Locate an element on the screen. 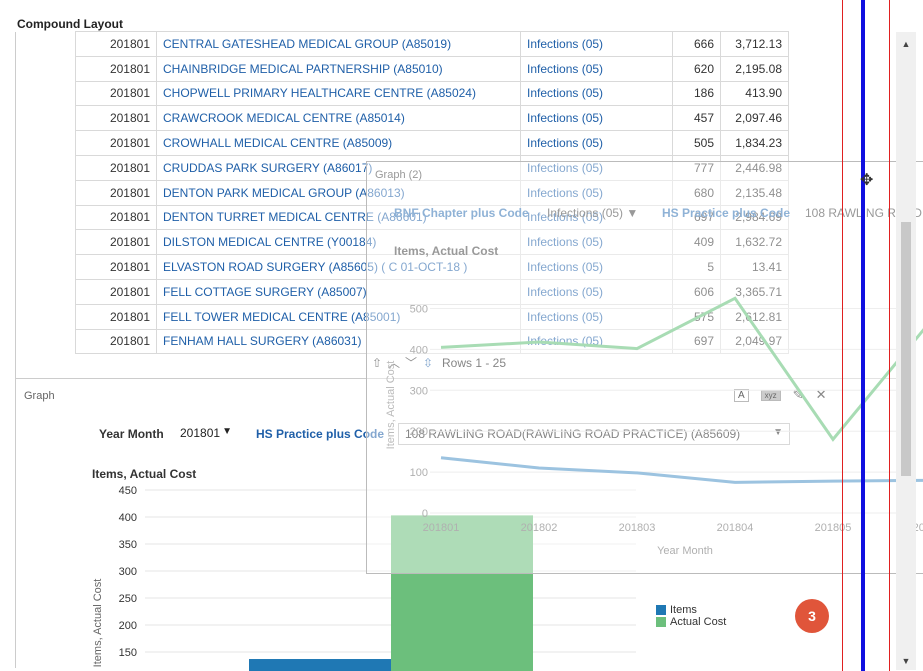 Image resolution: width=923 pixels, height=671 pixels. blue-drop-line is located at coordinates (863, 335).